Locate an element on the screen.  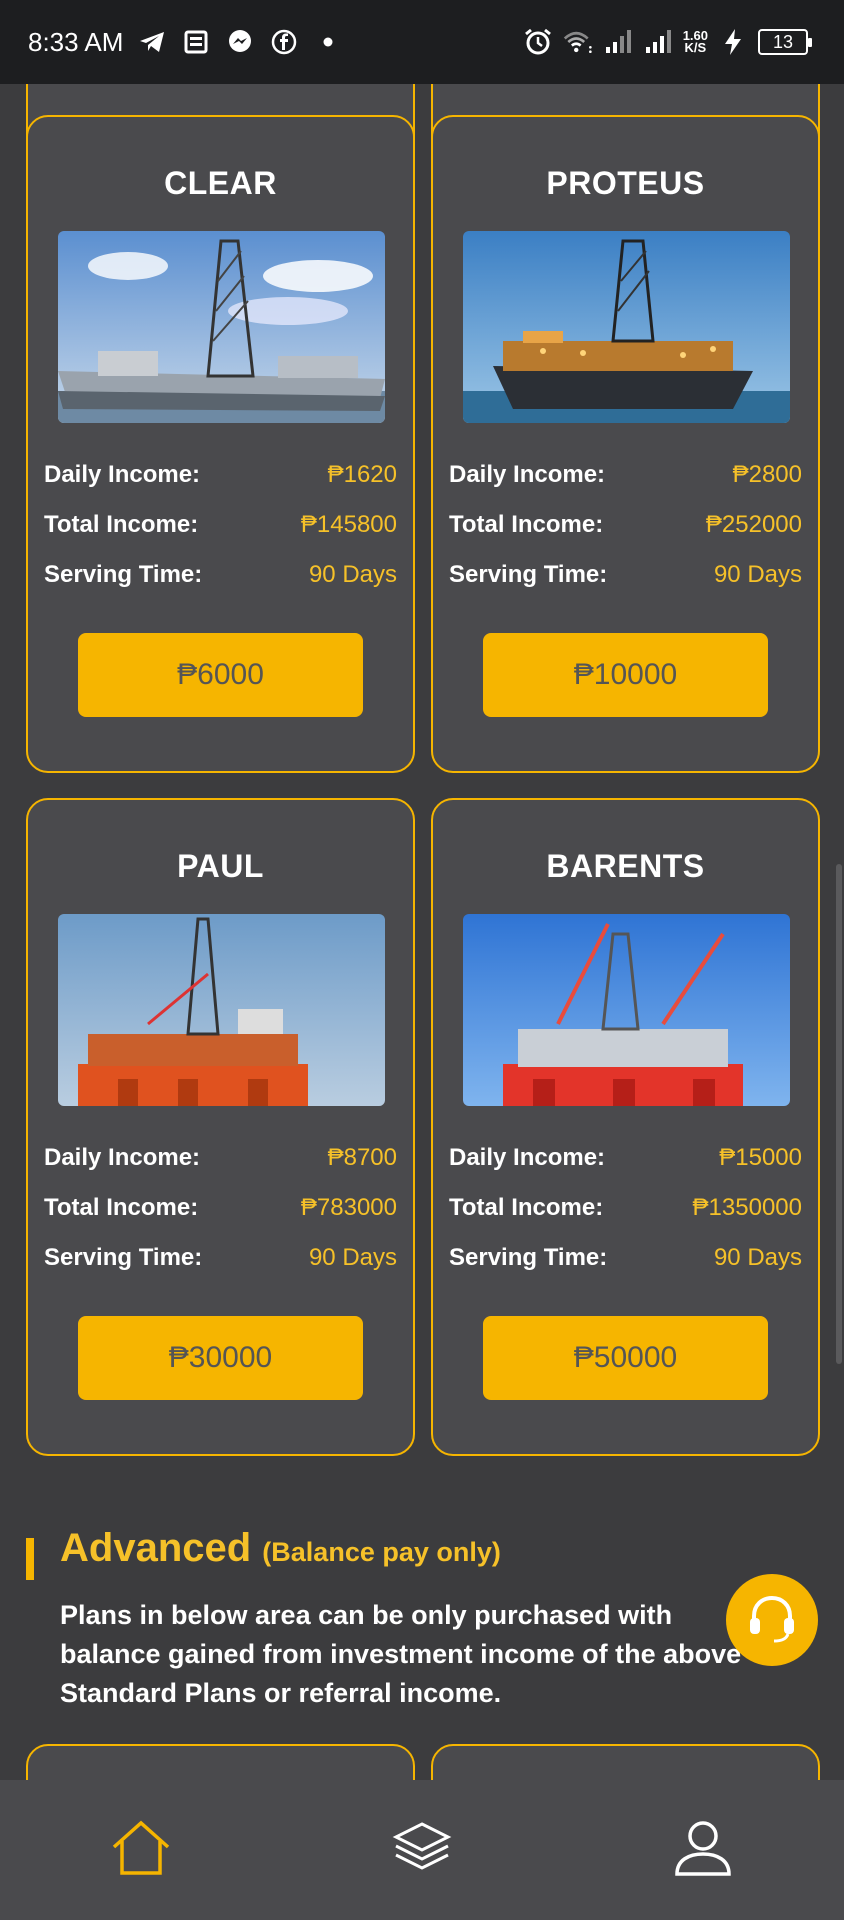
plan-name: CLEAR is located at coordinates (220, 183).